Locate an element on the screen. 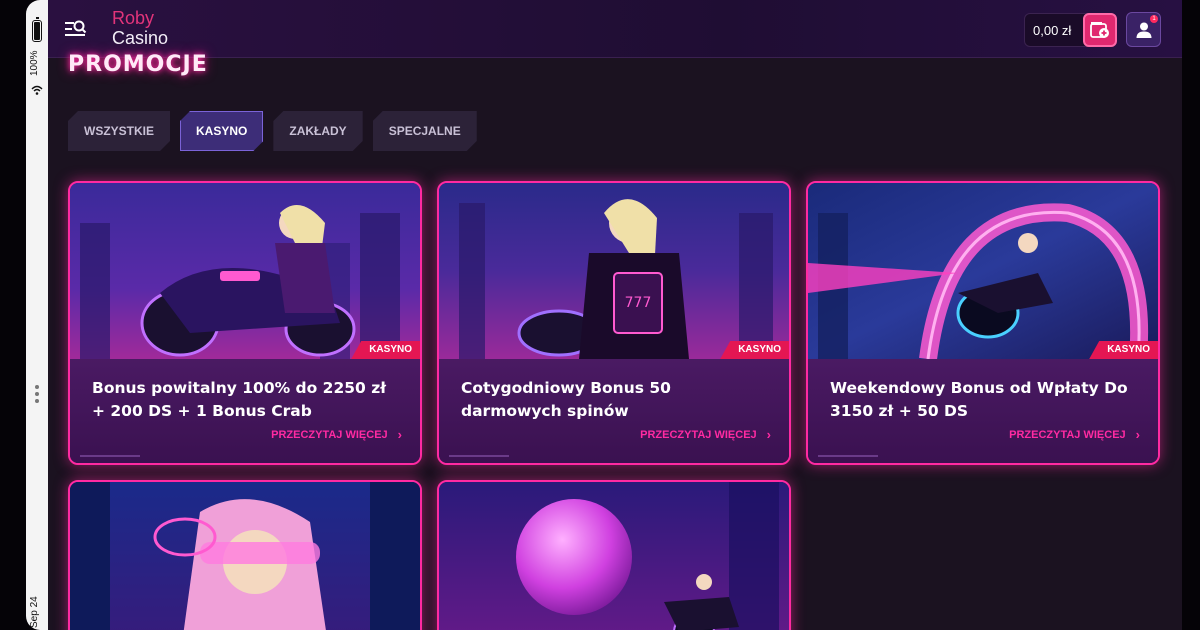 This screenshot has width=1200, height=630. user-account-button: 1 is located at coordinates (1143, 29).